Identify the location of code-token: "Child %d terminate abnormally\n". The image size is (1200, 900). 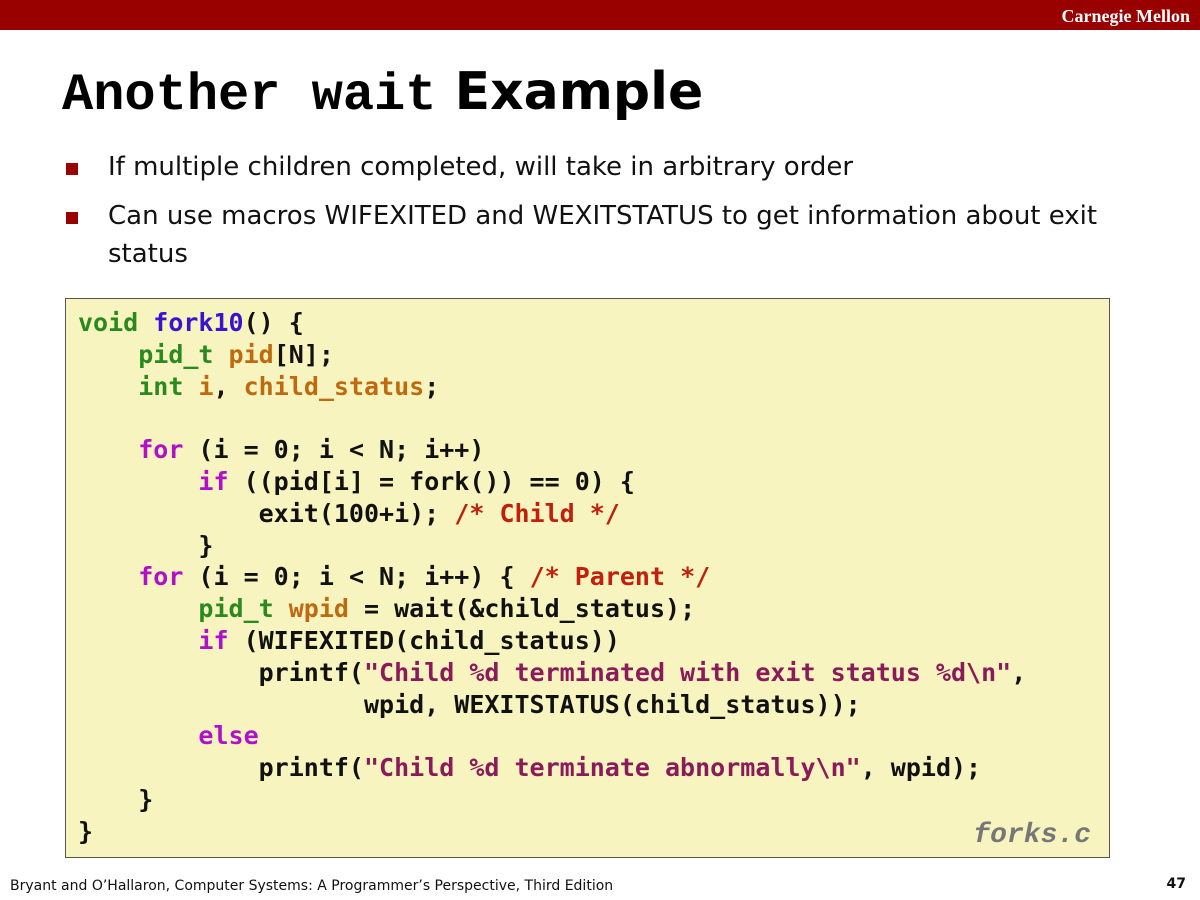
(612, 768).